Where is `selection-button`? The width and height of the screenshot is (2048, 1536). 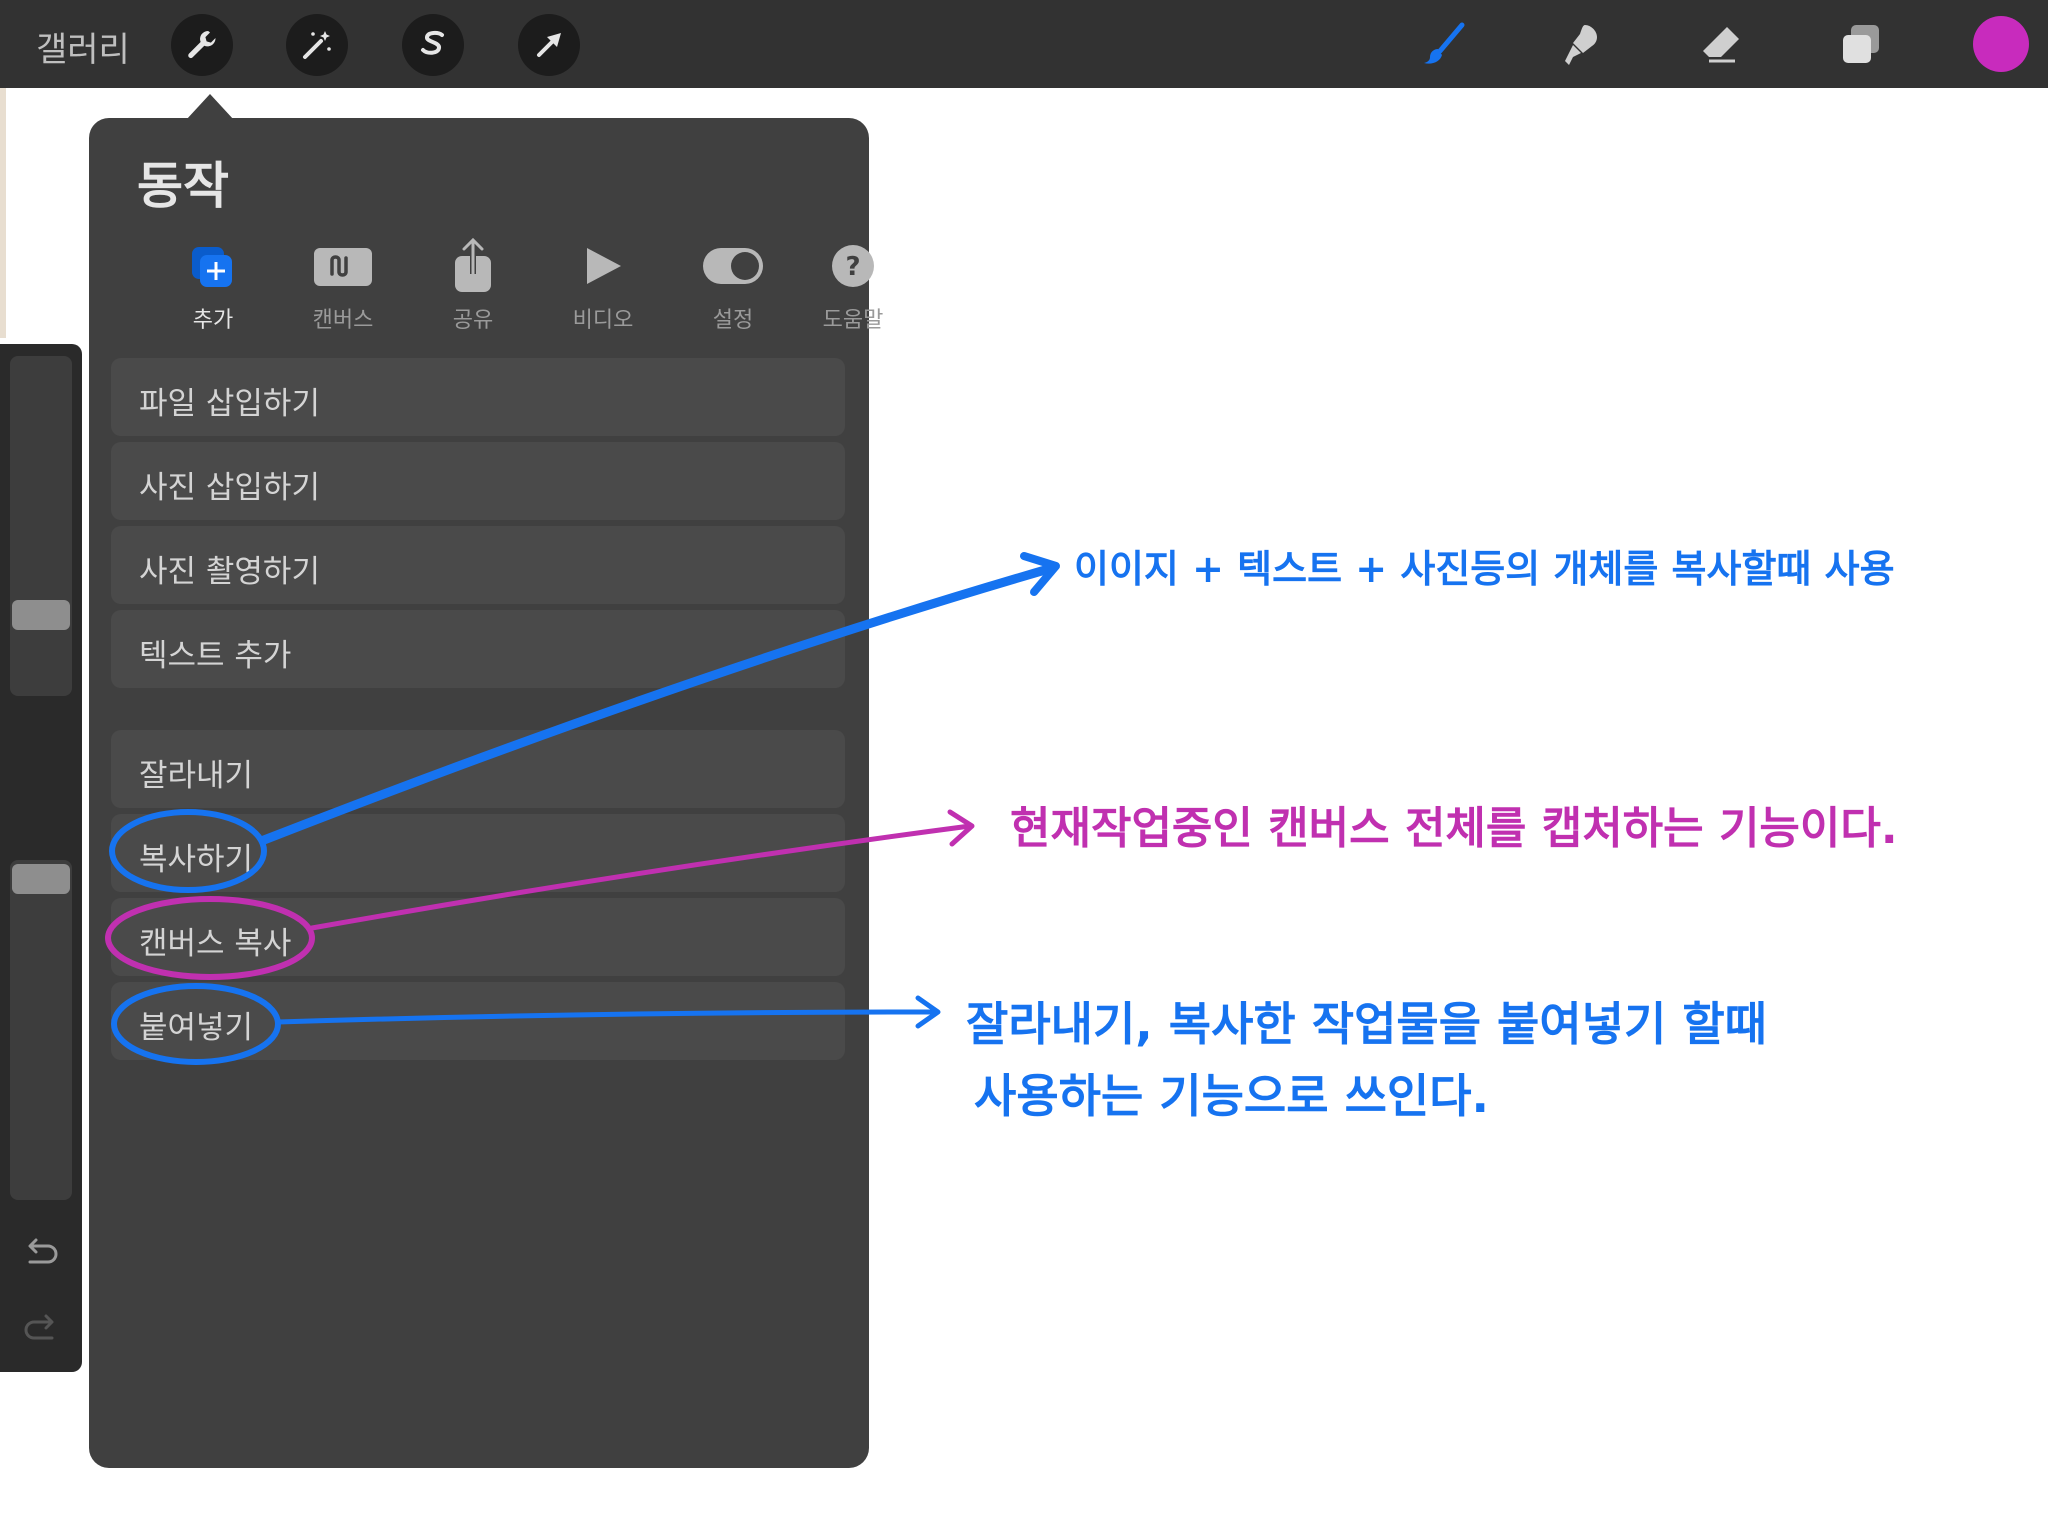 selection-button is located at coordinates (433, 45).